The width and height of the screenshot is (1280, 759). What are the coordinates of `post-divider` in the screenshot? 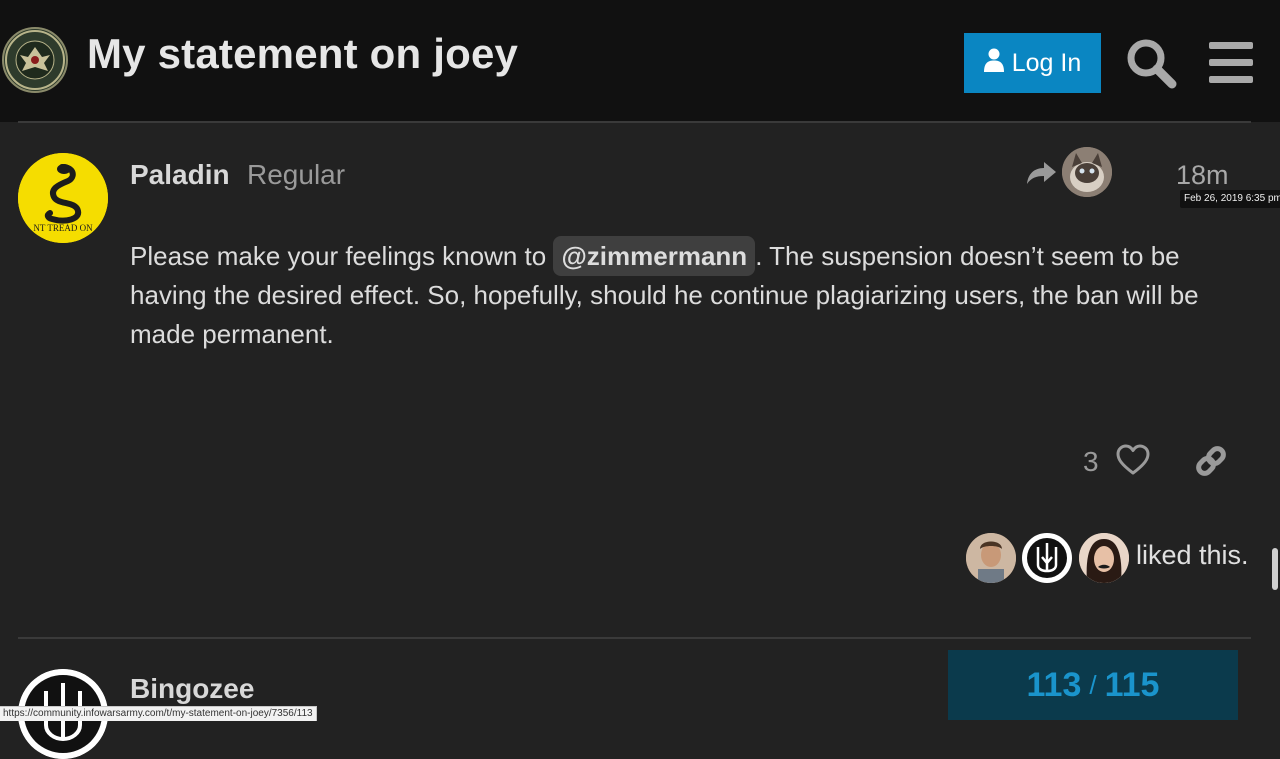 It's located at (634, 638).